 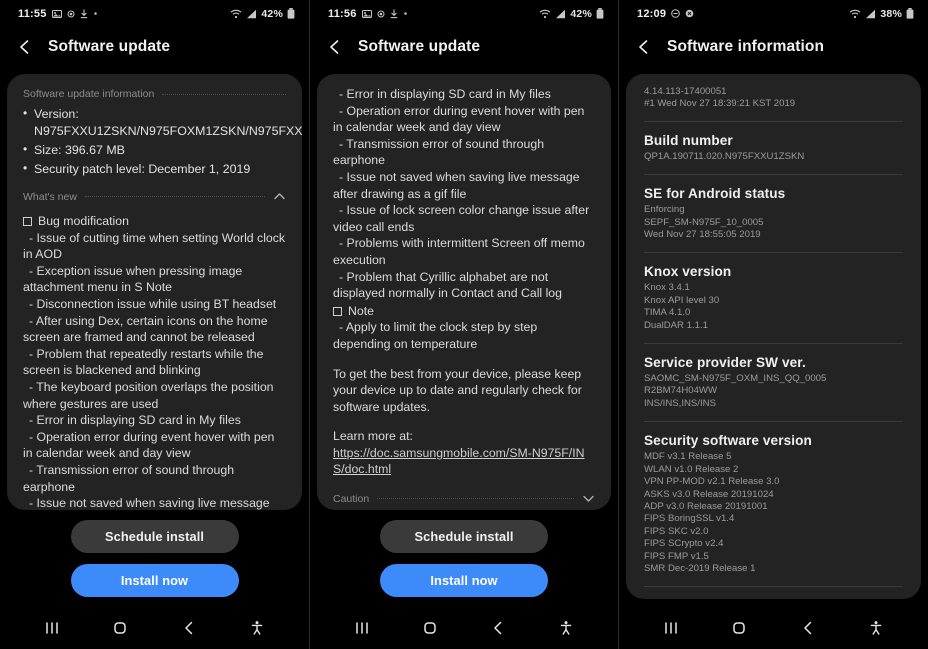 I want to click on do-not-disturb-icon, so click(x=675, y=13).